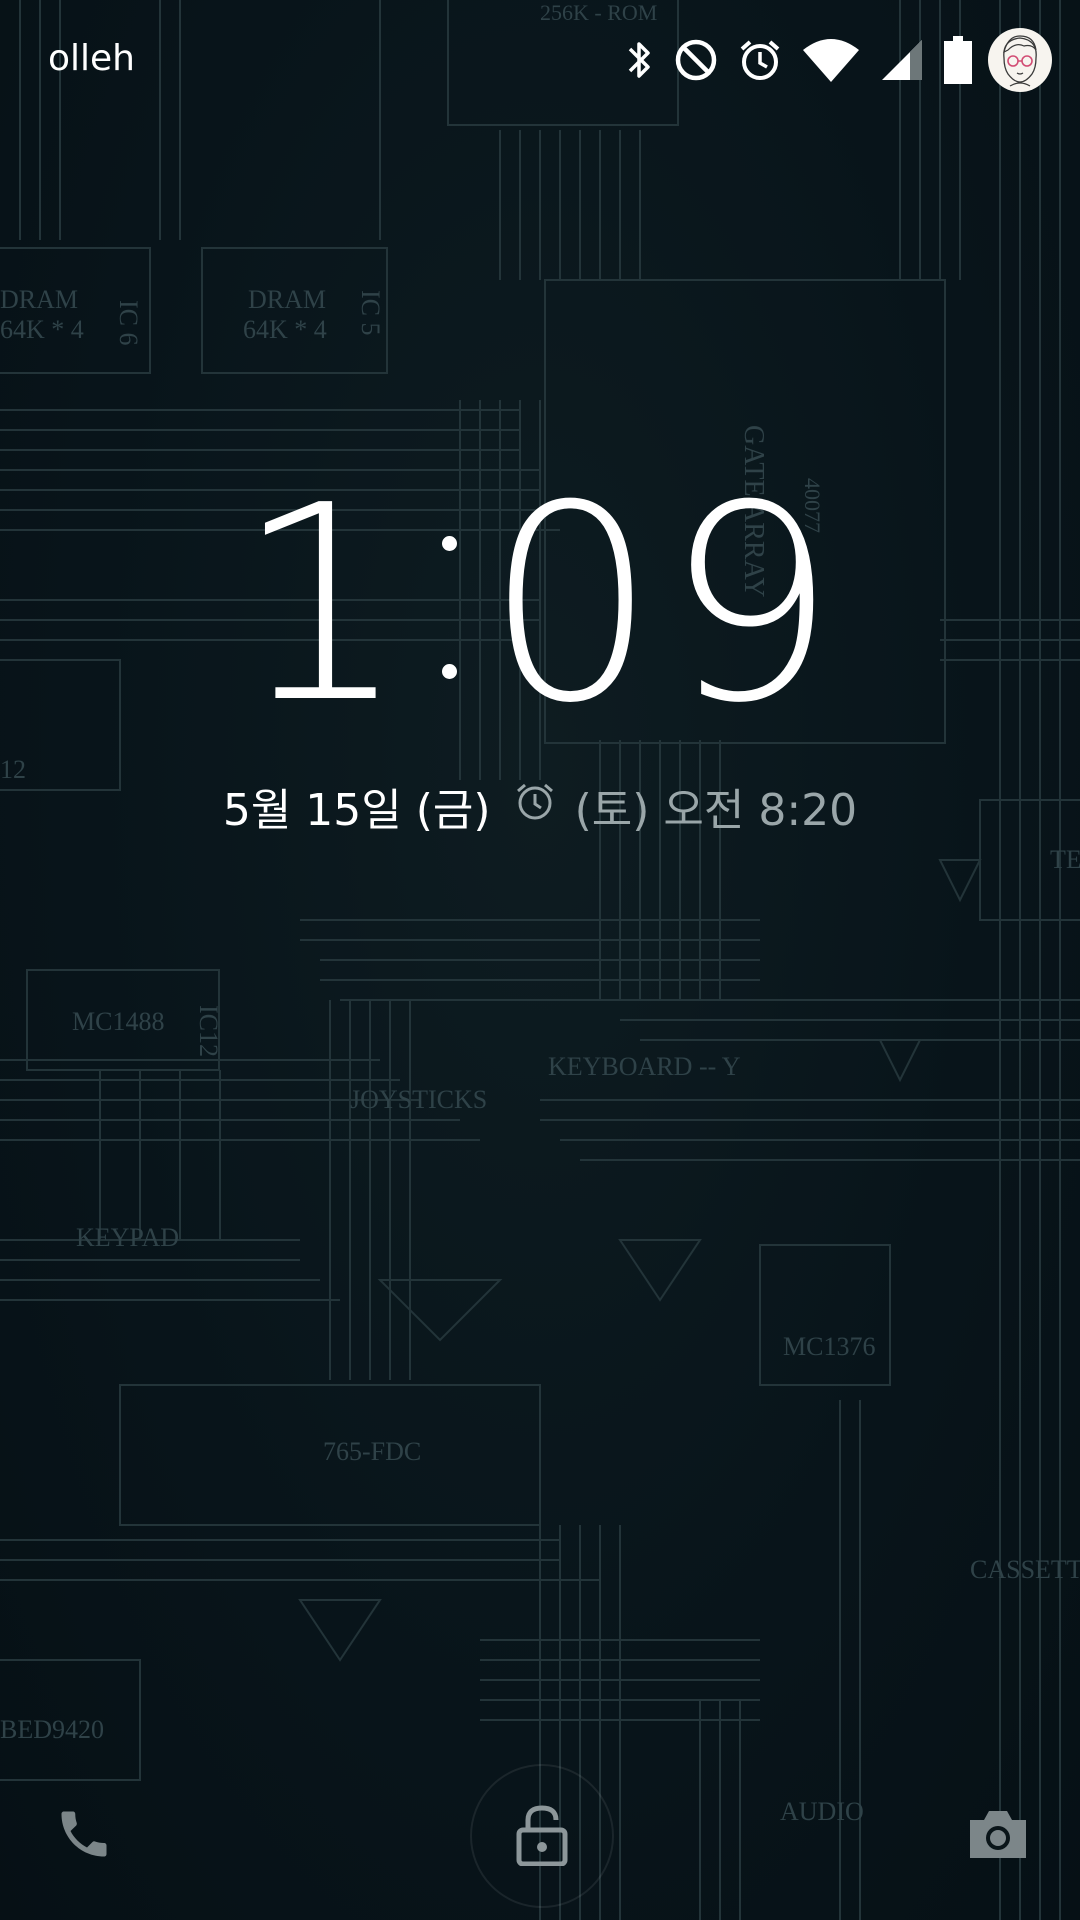 The height and width of the screenshot is (1920, 1080). What do you see at coordinates (1025, 1569) in the screenshot?
I see `svg-text: CASSETT` at bounding box center [1025, 1569].